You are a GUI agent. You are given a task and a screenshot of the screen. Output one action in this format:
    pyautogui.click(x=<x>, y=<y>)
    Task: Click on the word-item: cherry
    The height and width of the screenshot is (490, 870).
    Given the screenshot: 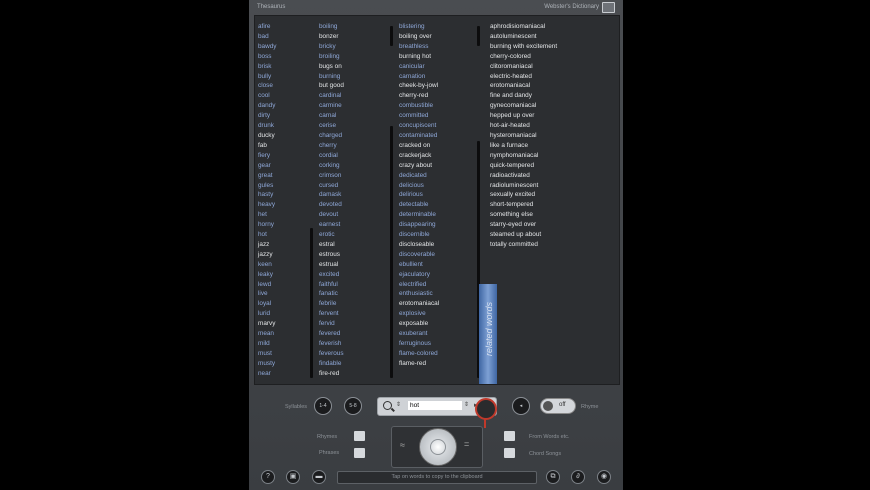 What is the action you would take?
    pyautogui.click(x=353, y=146)
    